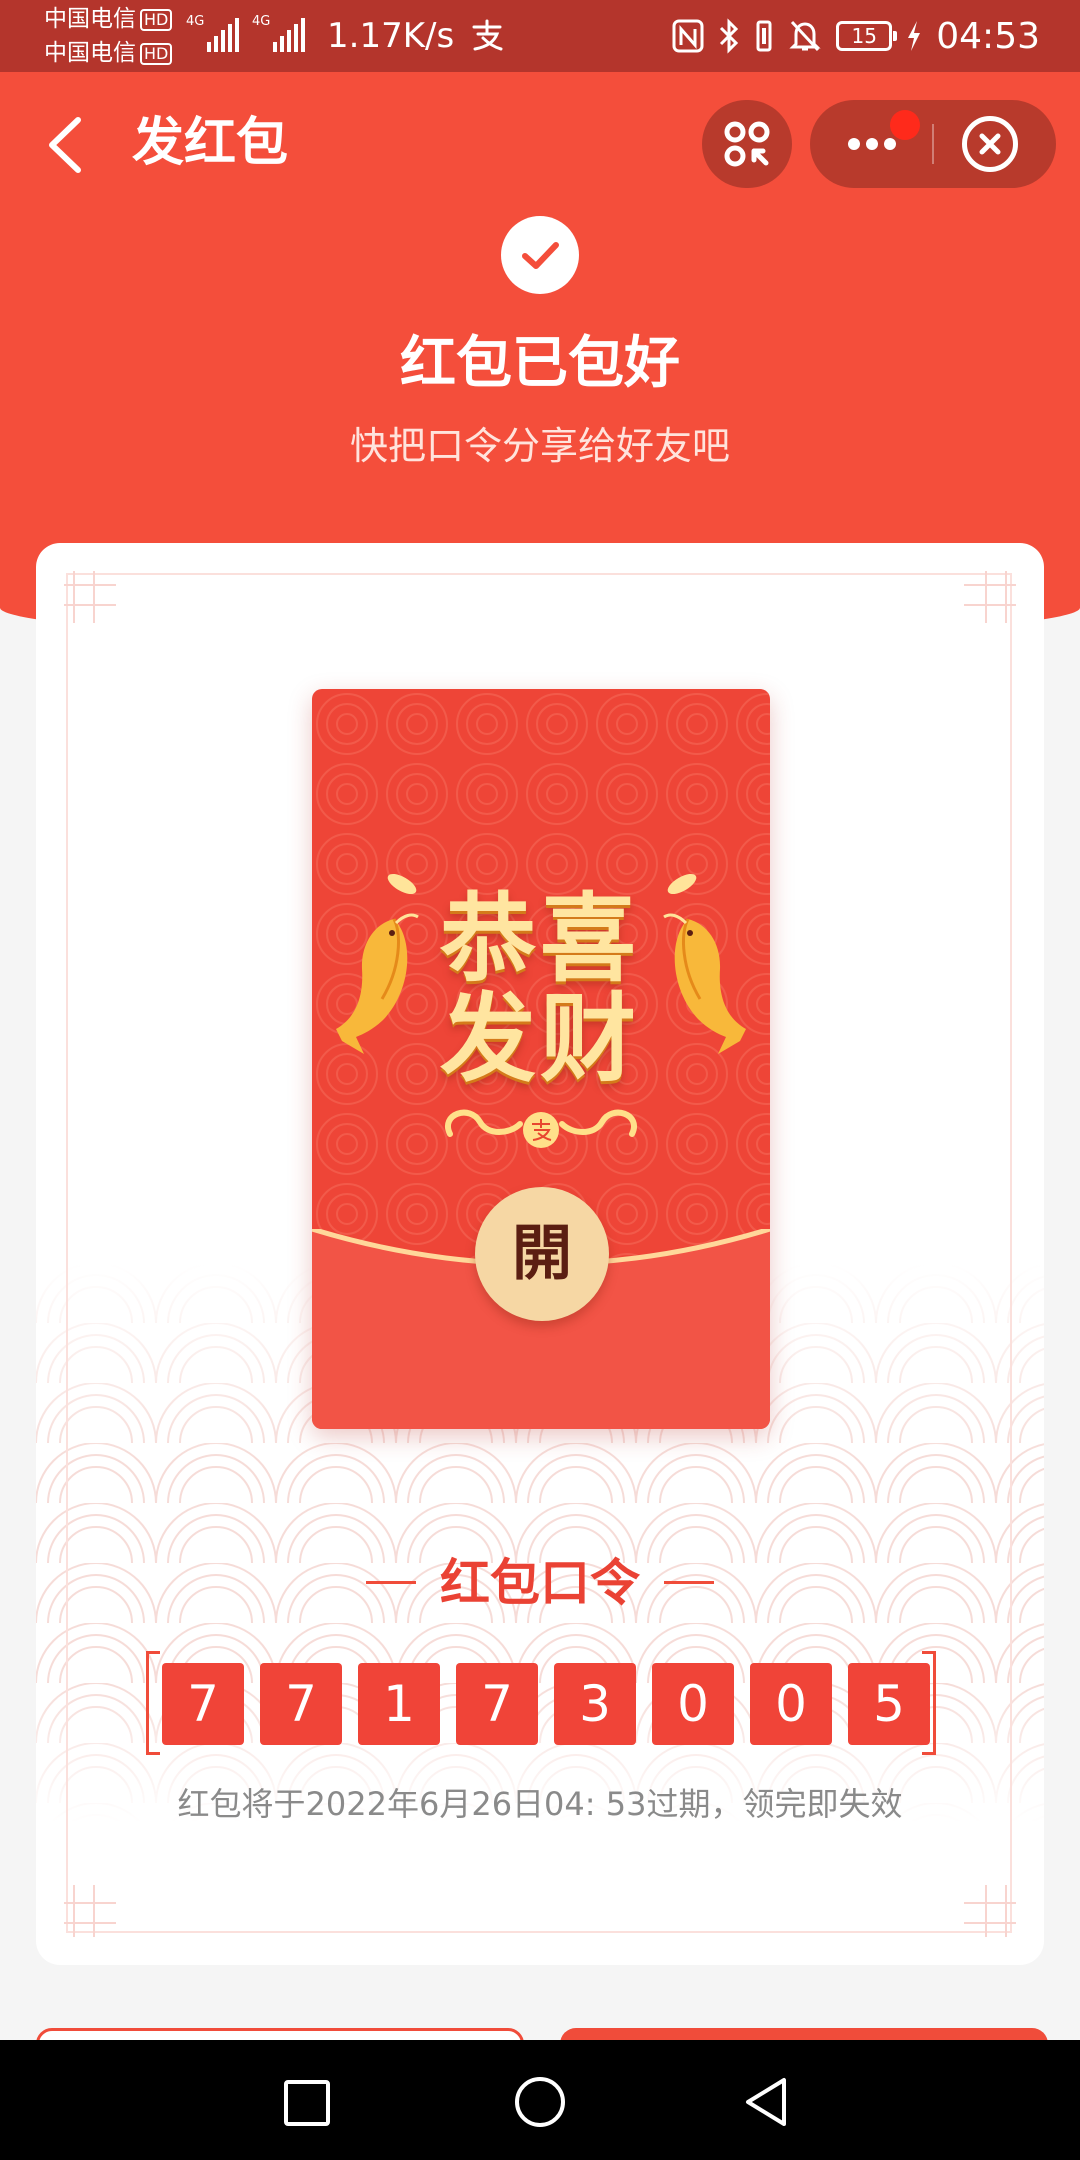 This screenshot has width=1080, height=2160. Describe the element at coordinates (764, 36) in the screenshot. I see `vibrate-icon` at that location.